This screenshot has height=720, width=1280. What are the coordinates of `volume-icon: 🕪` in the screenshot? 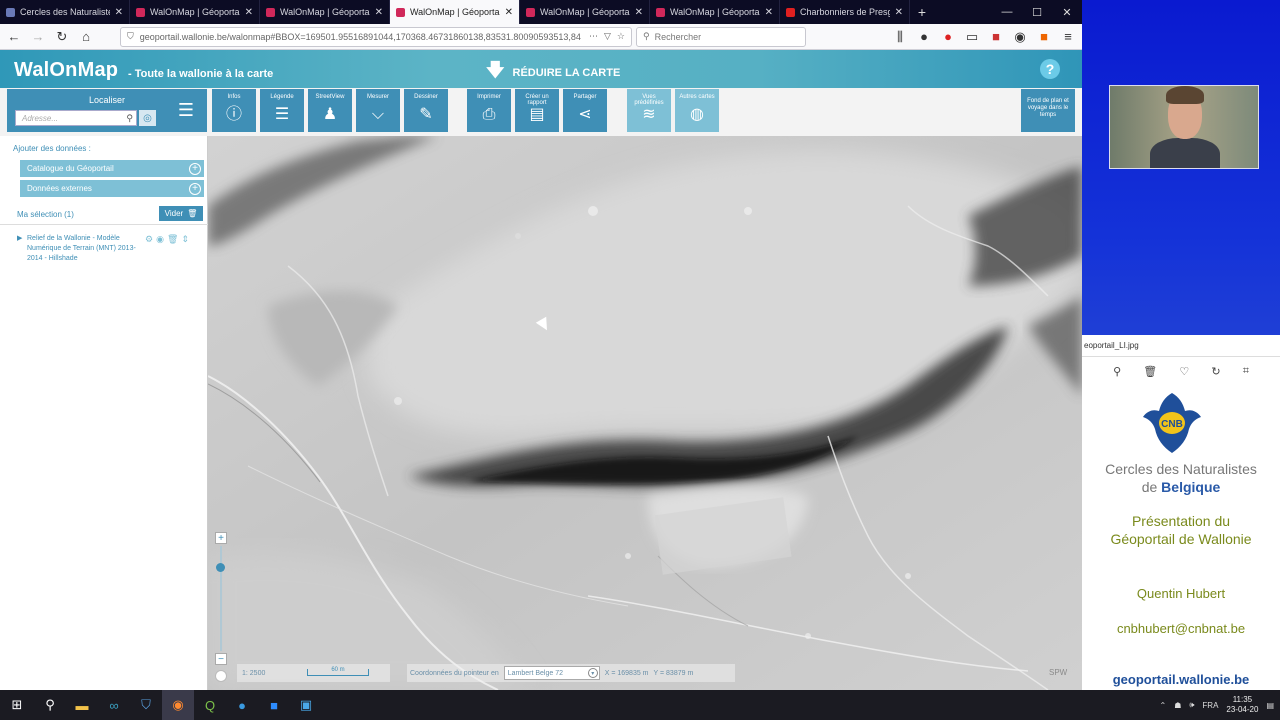 It's located at (1191, 705).